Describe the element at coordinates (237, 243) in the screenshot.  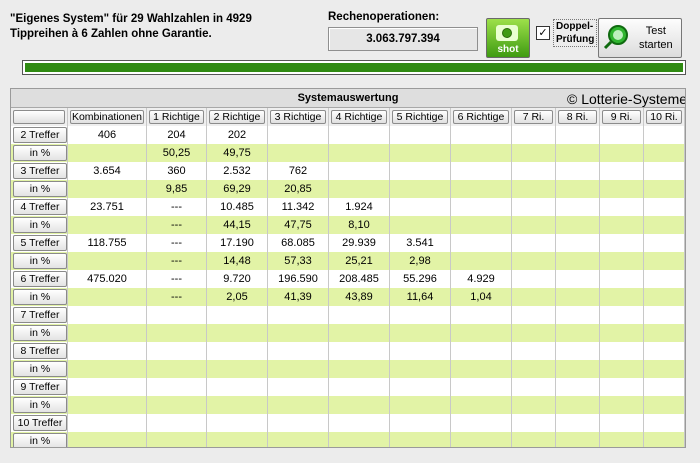
I see `table-cell: 17.190` at that location.